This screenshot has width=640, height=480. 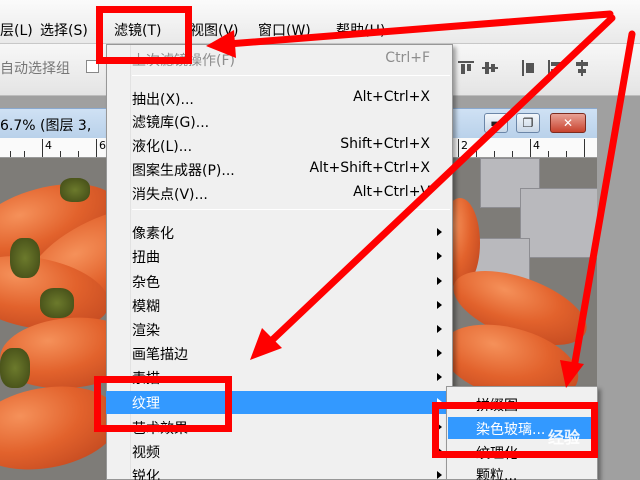 I want to click on annotation-box-texture-item, so click(x=163, y=404).